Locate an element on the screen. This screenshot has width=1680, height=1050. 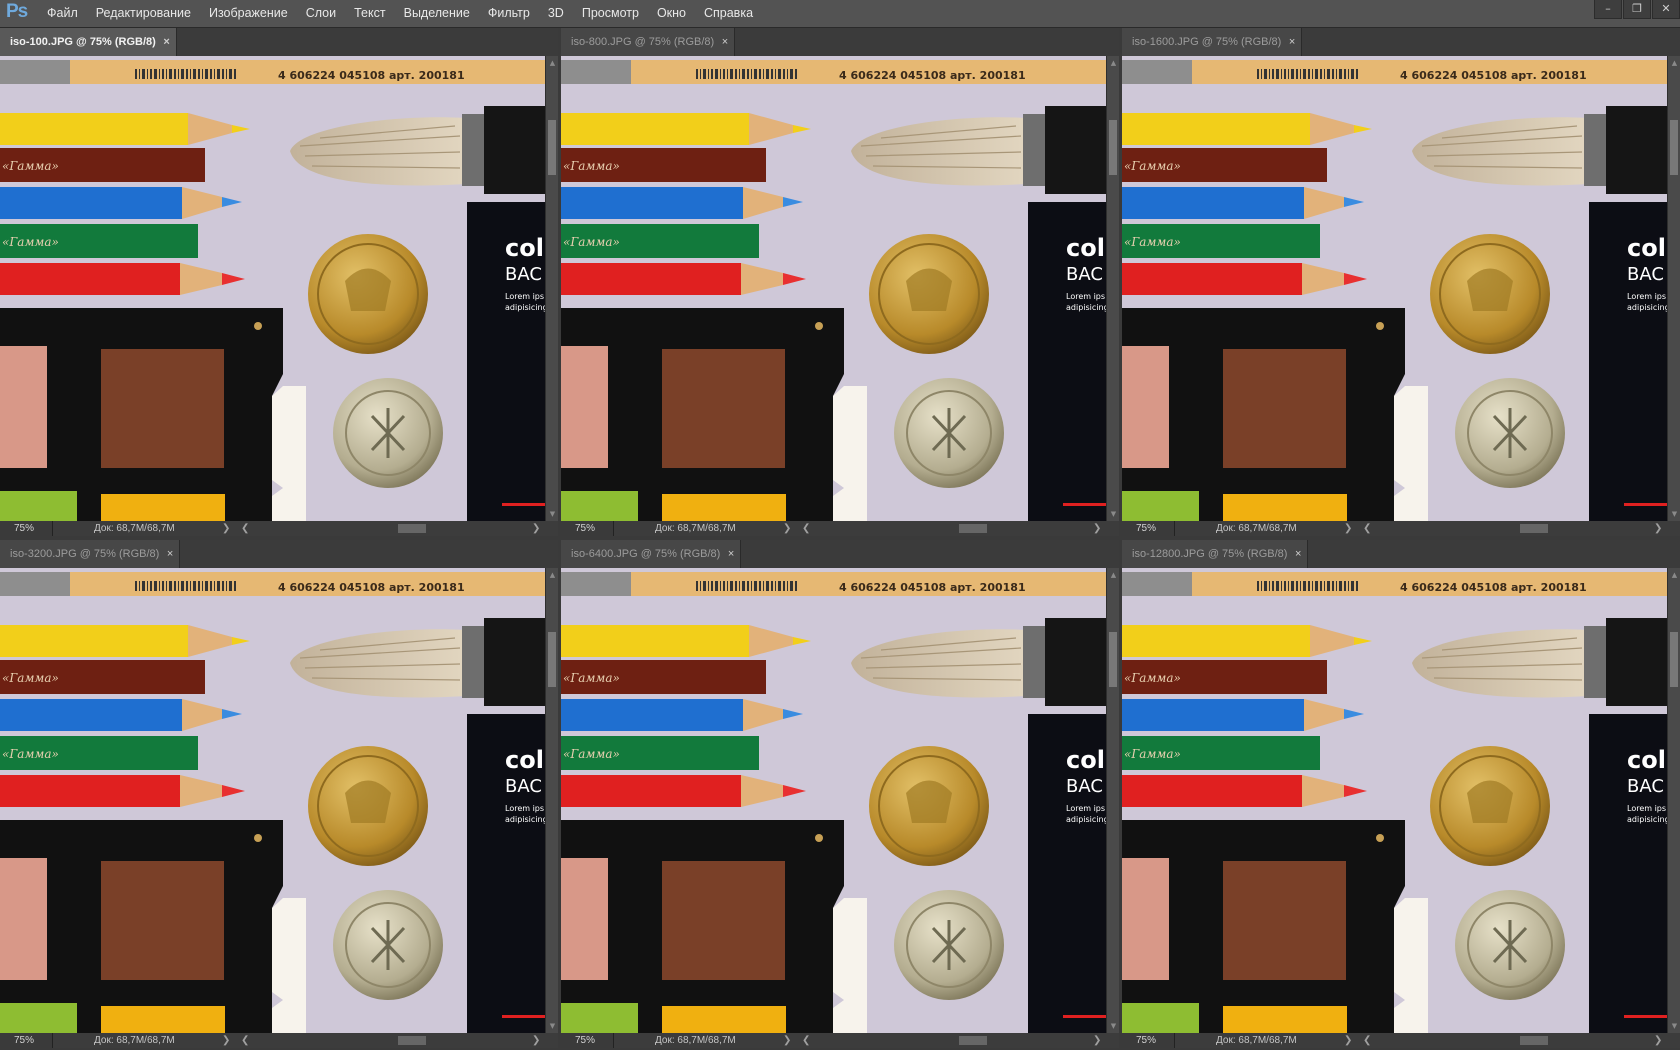
pencil-print: 4 606224 045108 арт. 200181 is located at coordinates (932, 587).